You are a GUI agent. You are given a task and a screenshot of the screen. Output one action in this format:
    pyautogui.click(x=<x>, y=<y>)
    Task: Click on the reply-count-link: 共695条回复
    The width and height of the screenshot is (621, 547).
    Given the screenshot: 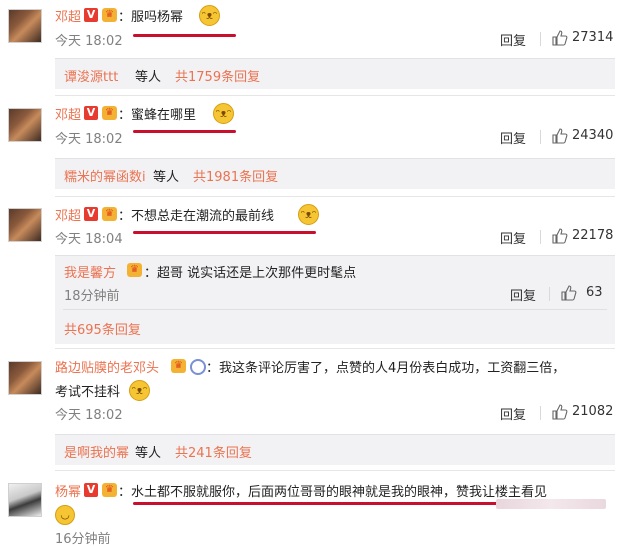 What is the action you would take?
    pyautogui.click(x=102, y=328)
    